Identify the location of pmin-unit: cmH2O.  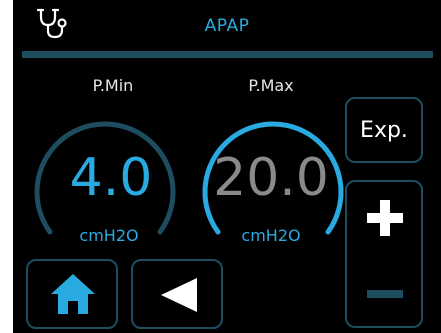
(109, 235).